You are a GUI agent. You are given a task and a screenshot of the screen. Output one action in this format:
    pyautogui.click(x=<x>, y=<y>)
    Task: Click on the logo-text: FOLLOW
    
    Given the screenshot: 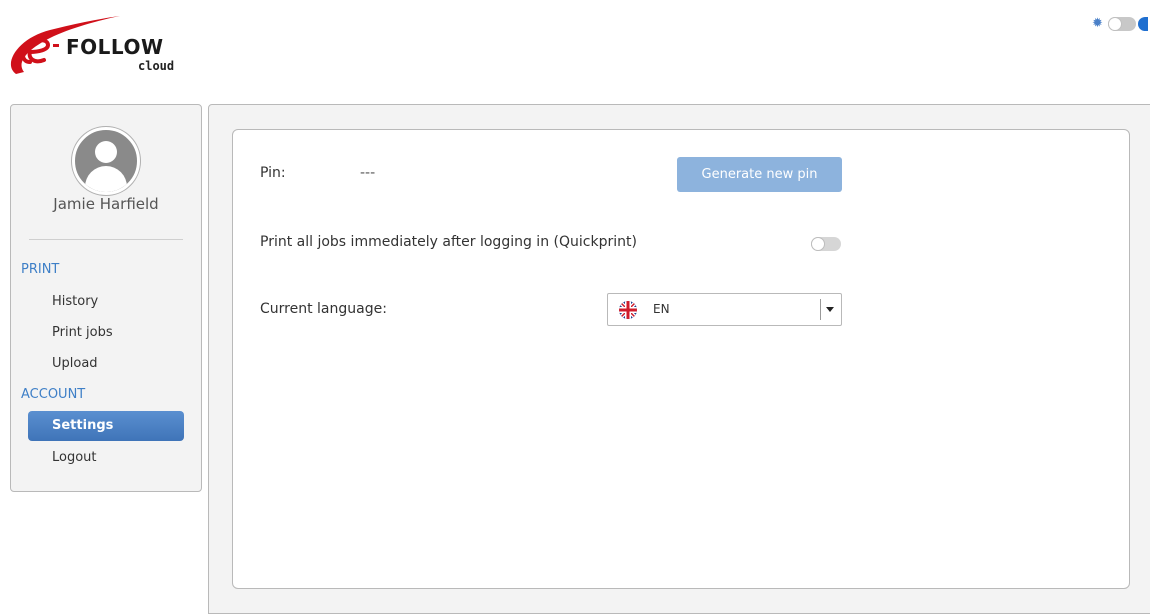 What is the action you would take?
    pyautogui.click(x=115, y=47)
    